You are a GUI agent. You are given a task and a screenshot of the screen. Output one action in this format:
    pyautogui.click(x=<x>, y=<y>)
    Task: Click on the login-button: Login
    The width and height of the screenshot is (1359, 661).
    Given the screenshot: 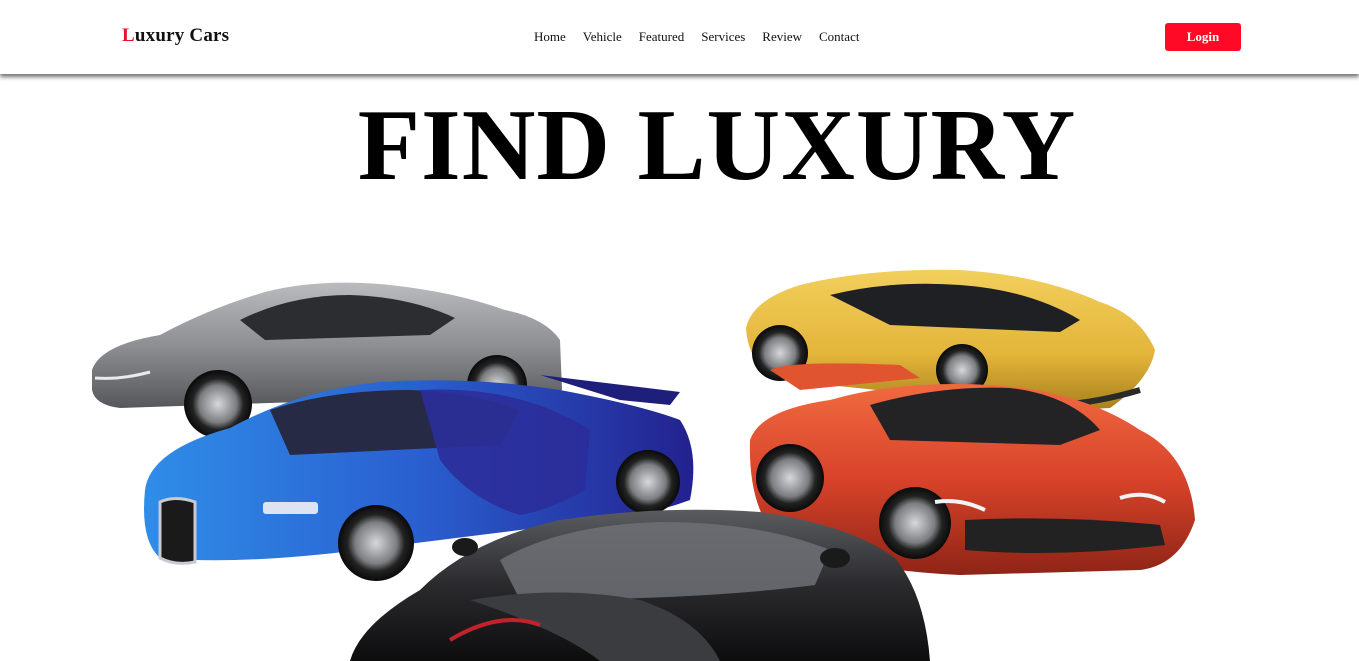 What is the action you would take?
    pyautogui.click(x=1203, y=37)
    